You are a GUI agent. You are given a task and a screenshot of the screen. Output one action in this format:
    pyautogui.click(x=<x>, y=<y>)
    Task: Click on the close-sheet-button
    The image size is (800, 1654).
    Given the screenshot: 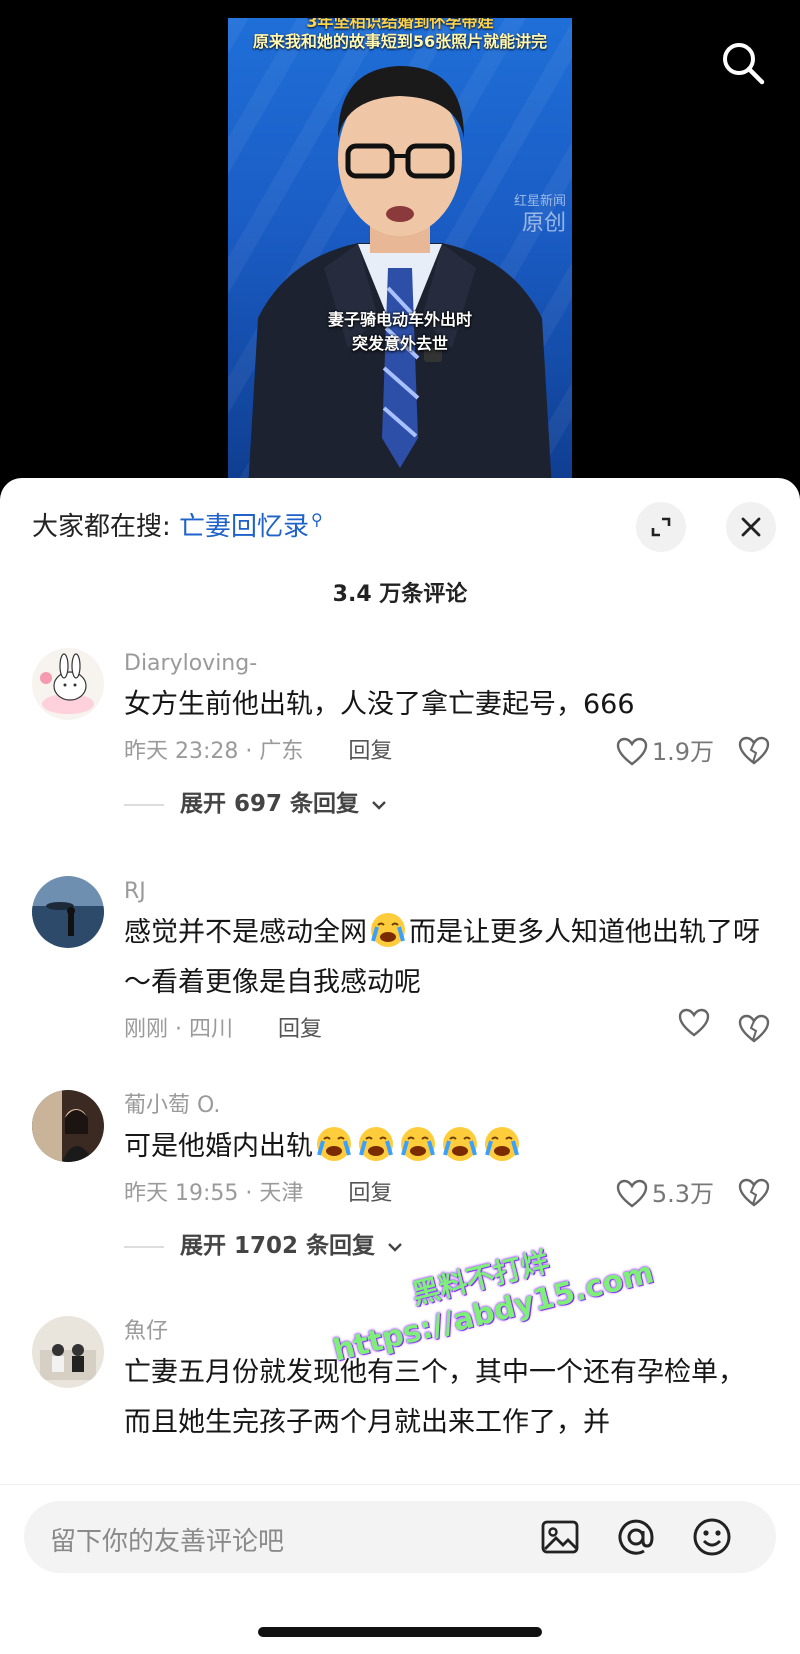 What is the action you would take?
    pyautogui.click(x=751, y=527)
    